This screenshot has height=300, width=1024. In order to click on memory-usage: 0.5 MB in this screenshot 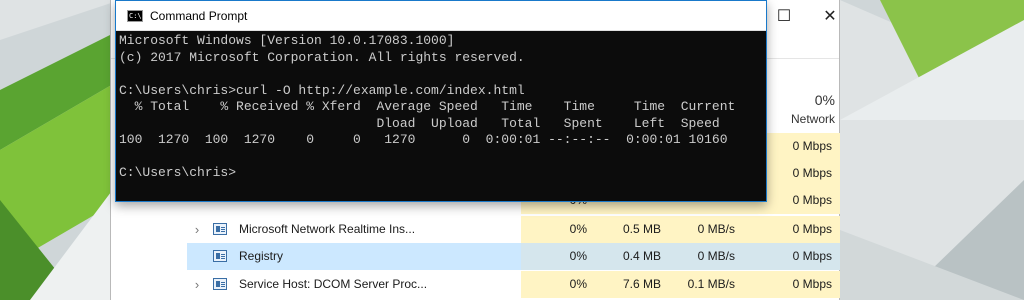, I will do `click(632, 229)`.